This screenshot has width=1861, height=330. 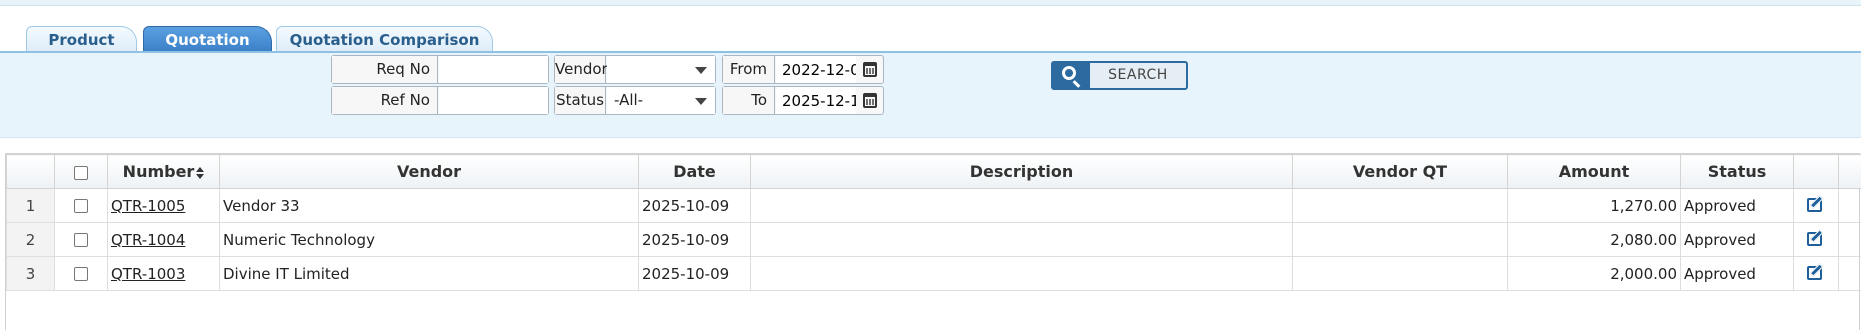 What do you see at coordinates (148, 274) in the screenshot?
I see `quotation-number-link: QTR-1003` at bounding box center [148, 274].